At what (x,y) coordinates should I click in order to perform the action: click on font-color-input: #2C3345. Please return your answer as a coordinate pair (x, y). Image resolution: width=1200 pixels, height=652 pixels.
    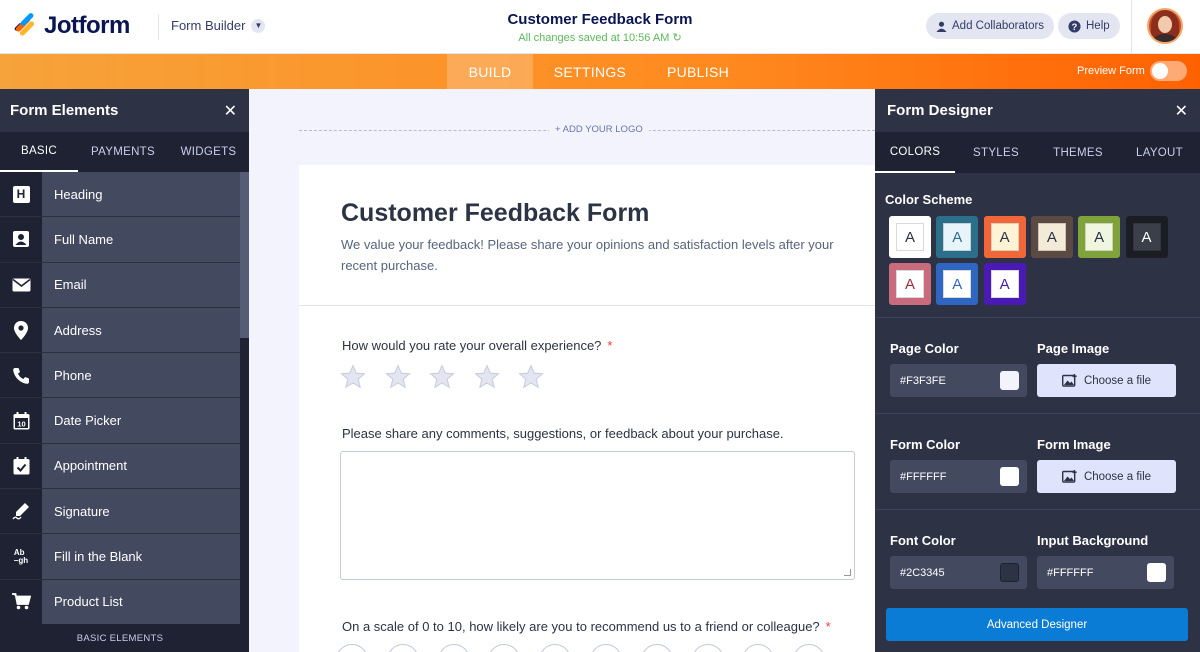
    Looking at the image, I should click on (958, 572).